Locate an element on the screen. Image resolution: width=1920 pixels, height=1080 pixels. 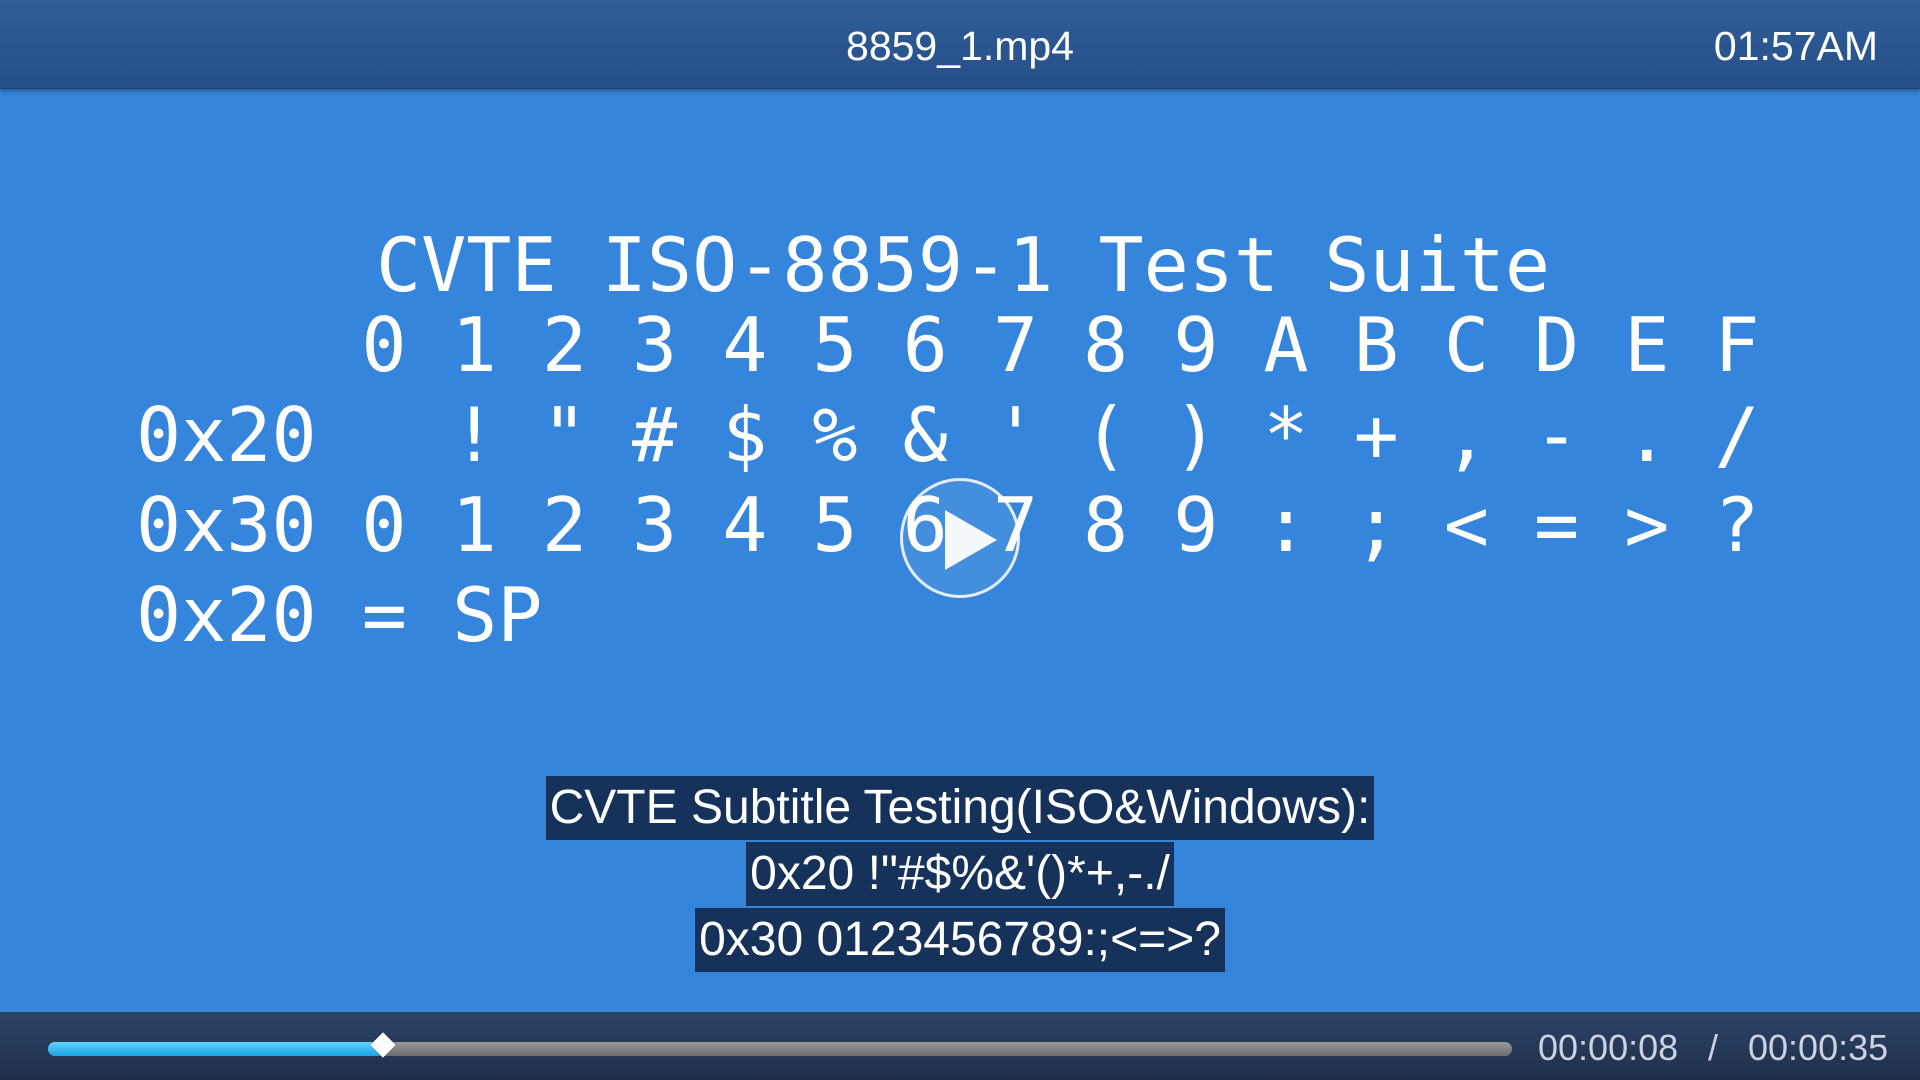
row-label: 0x20 is located at coordinates (226, 435).